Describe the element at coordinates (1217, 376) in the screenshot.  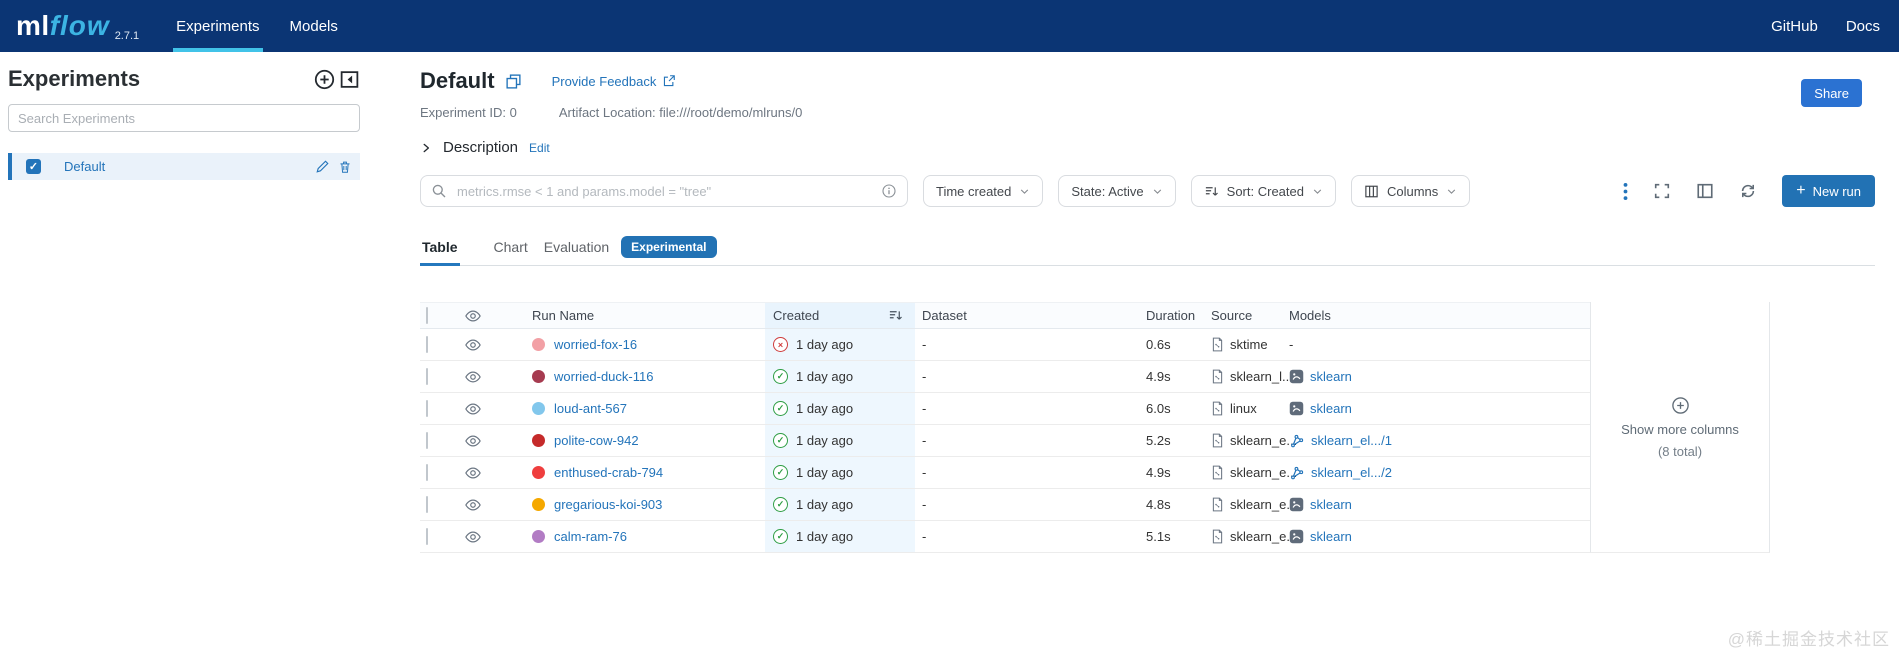
I see `source-file-icon` at that location.